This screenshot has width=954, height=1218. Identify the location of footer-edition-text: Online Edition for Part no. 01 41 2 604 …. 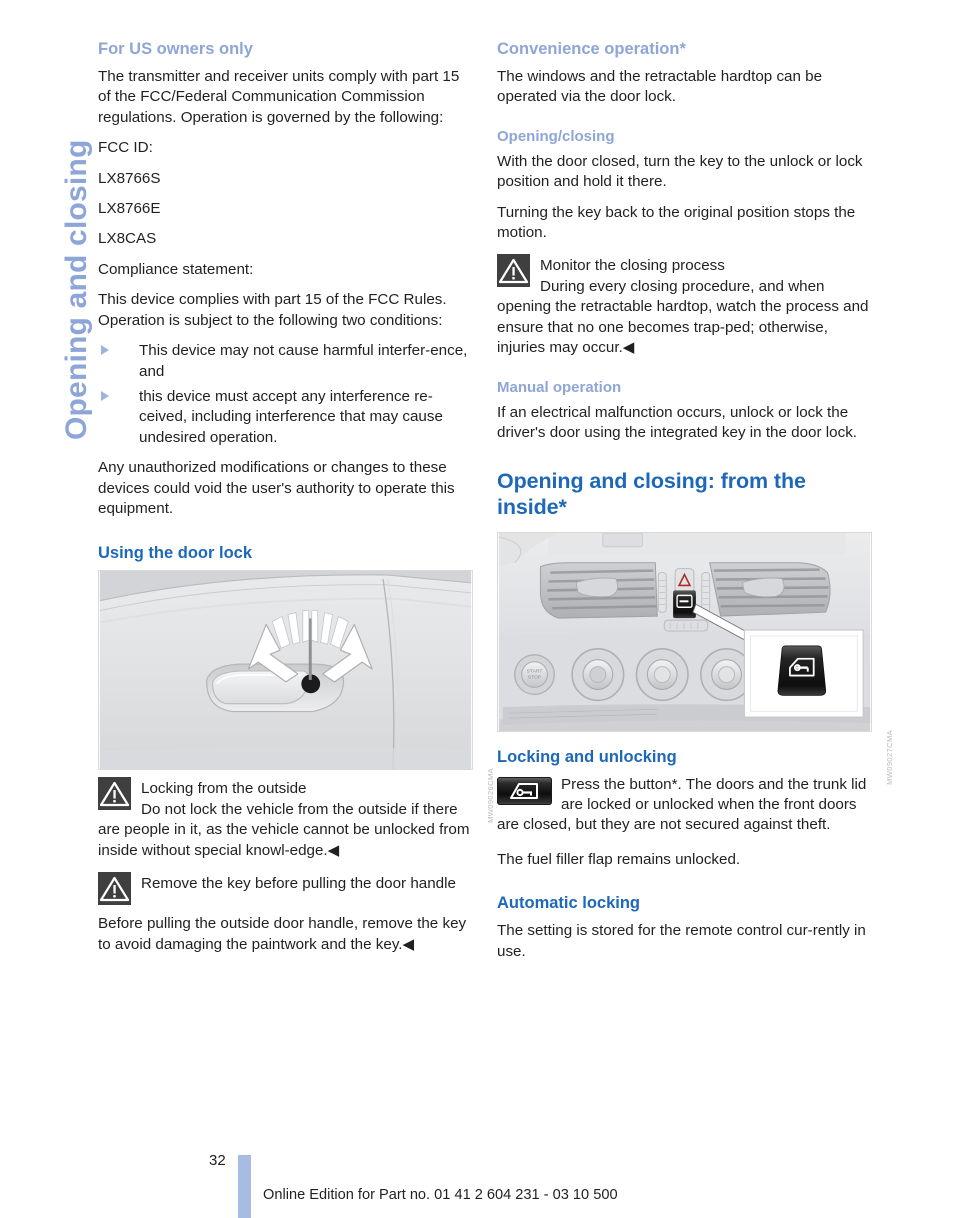
(440, 1195).